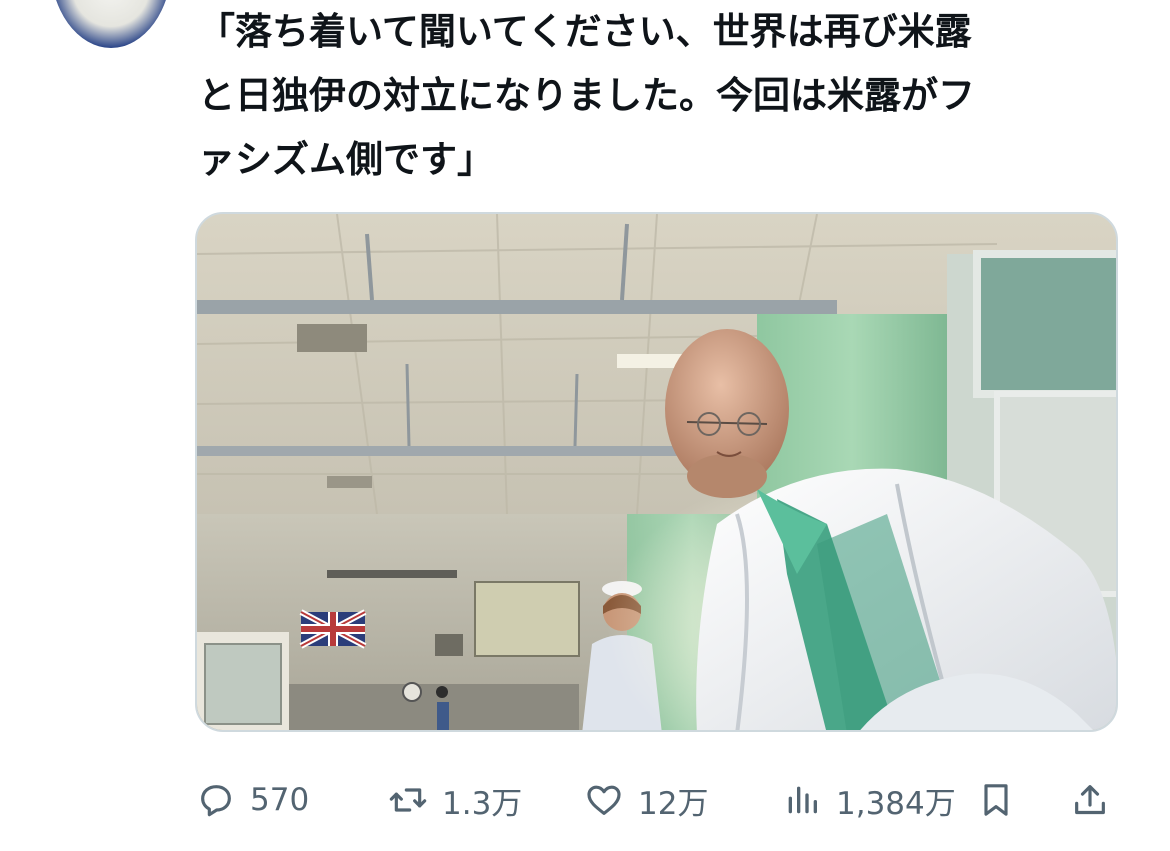 The width and height of the screenshot is (1170, 851). What do you see at coordinates (896, 803) in the screenshot?
I see `view-count: 1,384万` at bounding box center [896, 803].